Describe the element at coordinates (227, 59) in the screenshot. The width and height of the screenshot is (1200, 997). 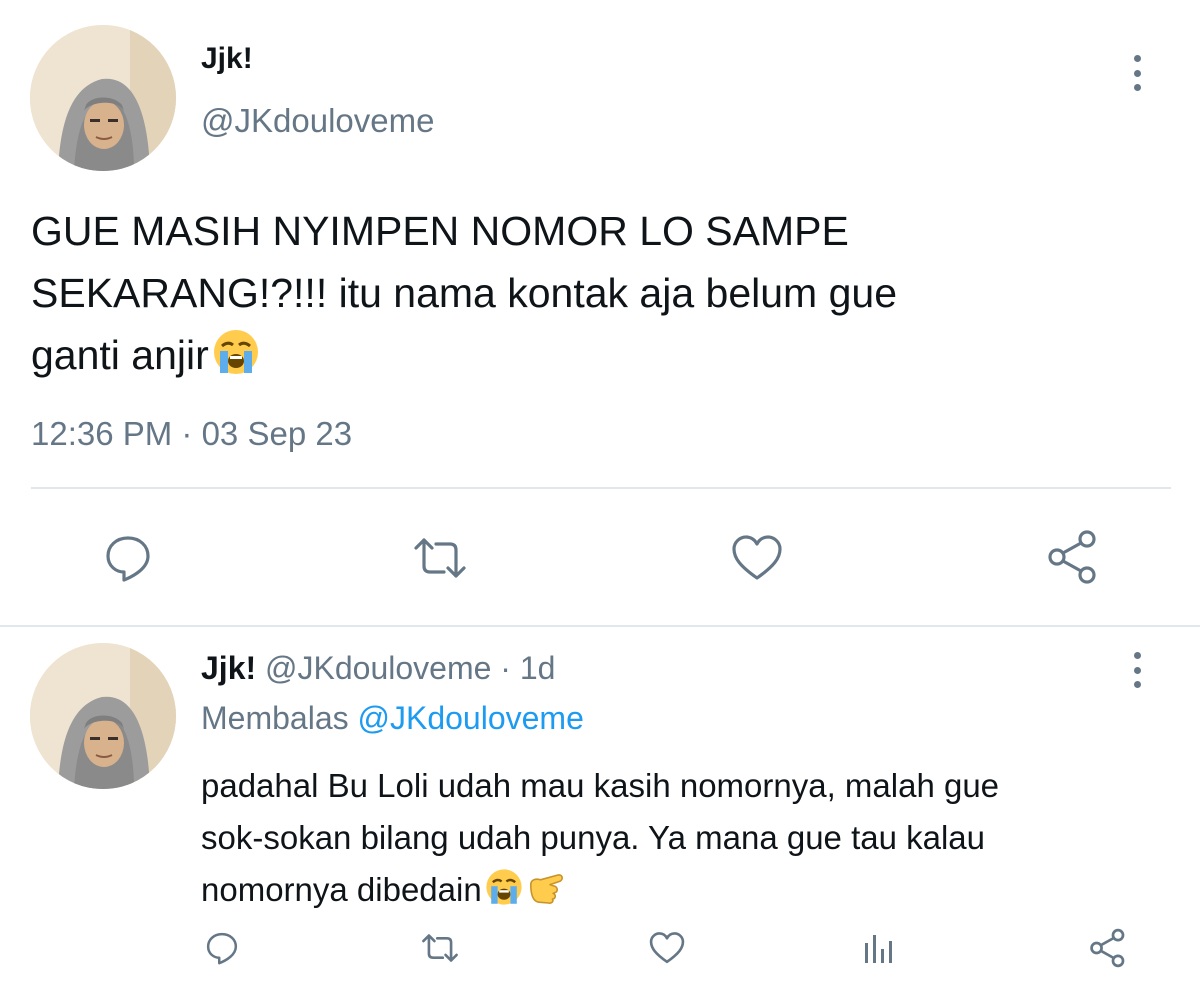
I see `main-tweet-display-name: Jjk!` at that location.